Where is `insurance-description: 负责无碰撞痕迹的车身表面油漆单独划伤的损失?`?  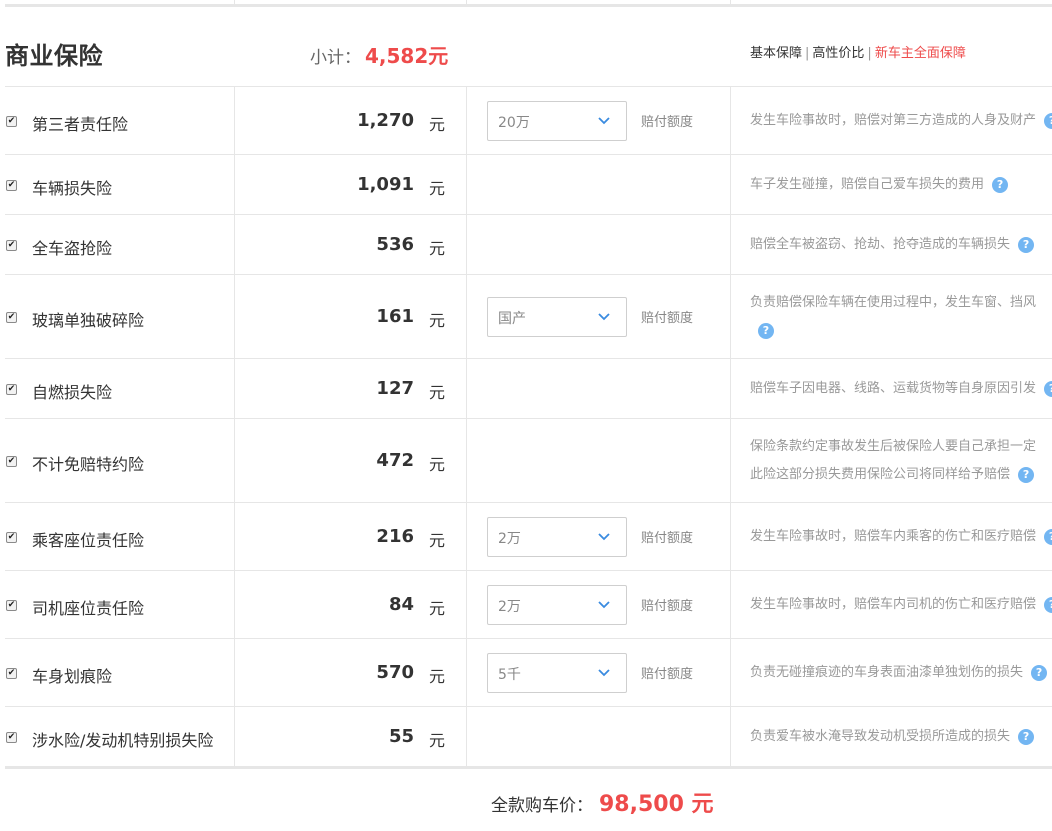
insurance-description: 负责无碰撞痕迹的车身表面油漆单独划伤的损失? is located at coordinates (901, 673).